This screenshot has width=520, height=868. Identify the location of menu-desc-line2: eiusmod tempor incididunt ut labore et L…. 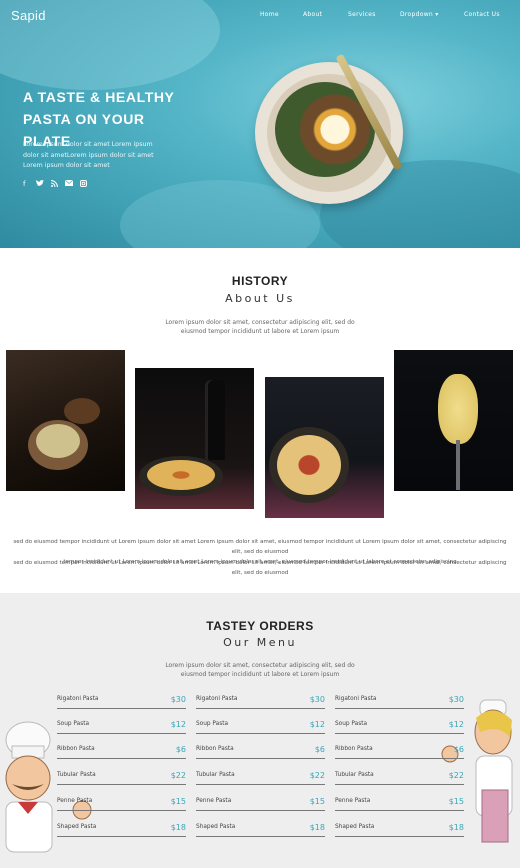
(260, 674).